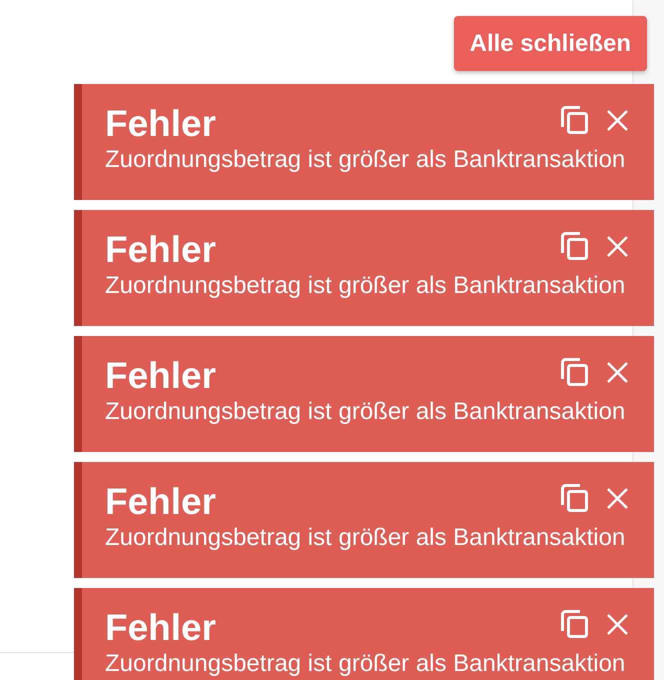 The width and height of the screenshot is (664, 680). Describe the element at coordinates (550, 43) in the screenshot. I see `close-all-button: Alle schließen` at that location.